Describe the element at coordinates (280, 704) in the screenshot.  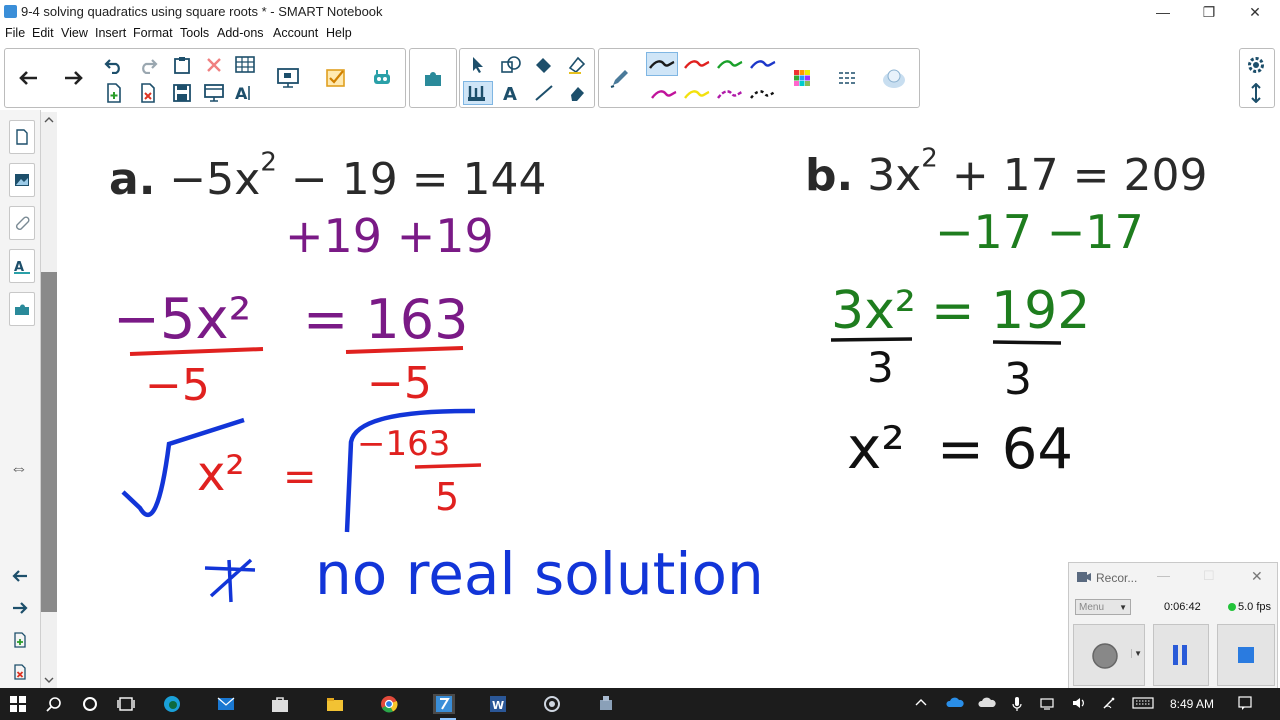
I see `store-icon` at that location.